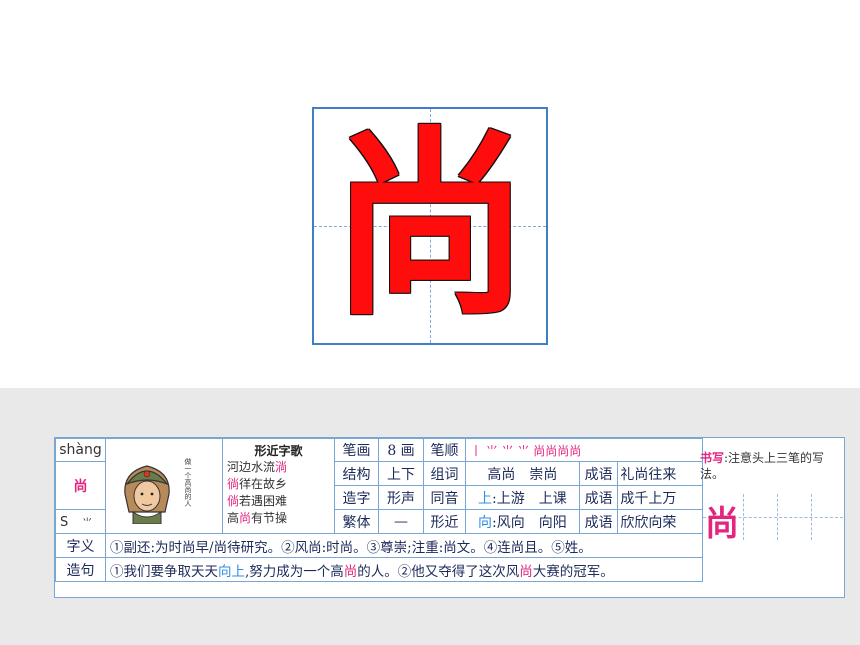  I want to click on idiom-1: 礼尚往来, so click(660, 473).